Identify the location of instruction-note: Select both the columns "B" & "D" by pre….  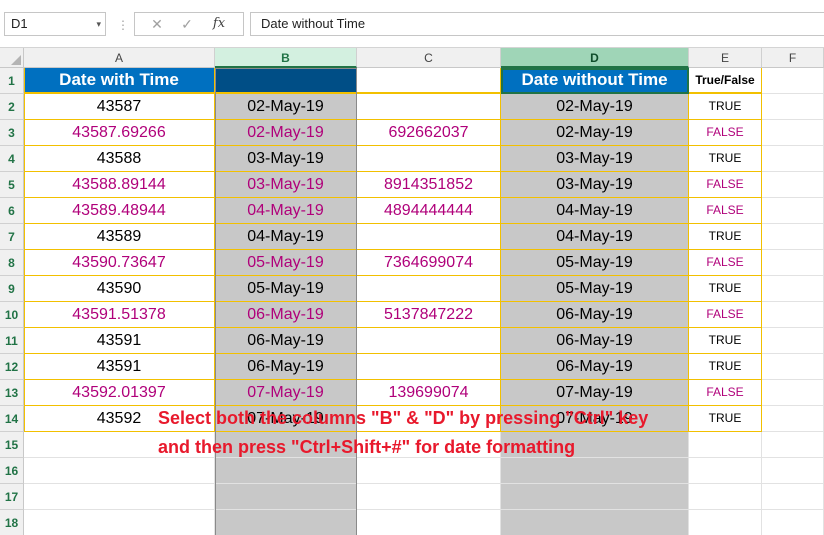
(403, 433).